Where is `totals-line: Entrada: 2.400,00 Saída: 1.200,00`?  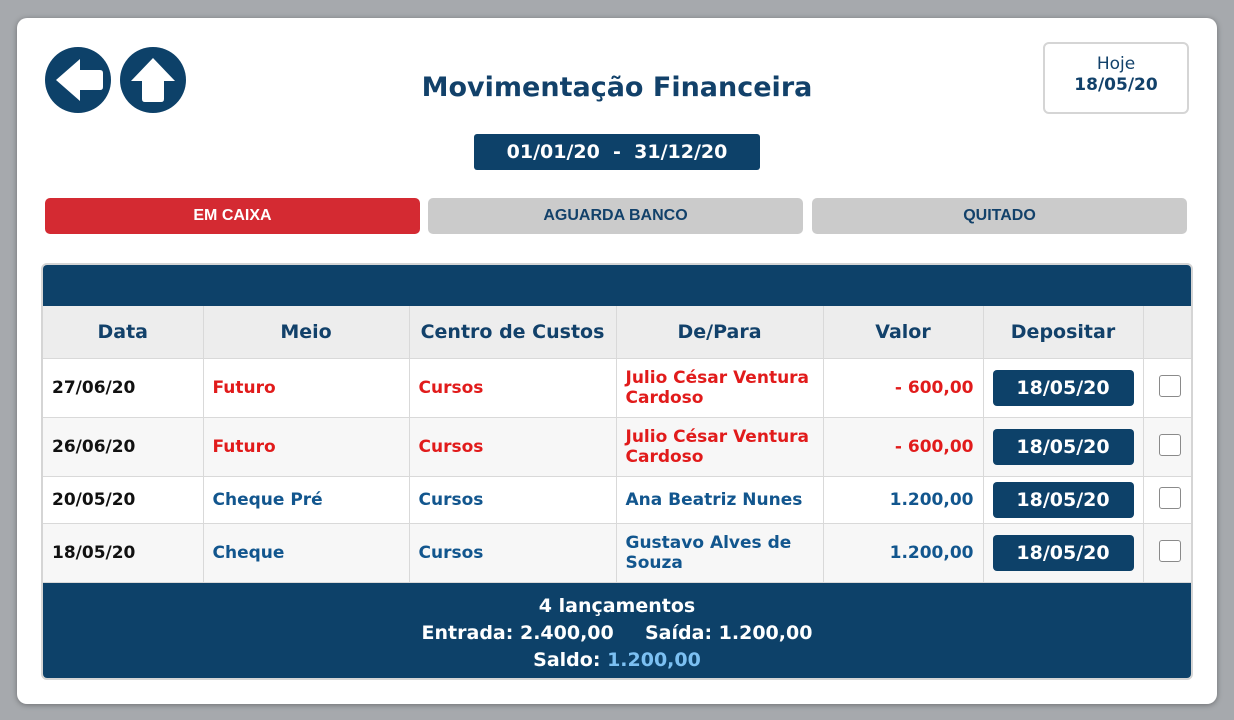 totals-line: Entrada: 2.400,00 Saída: 1.200,00 is located at coordinates (617, 633).